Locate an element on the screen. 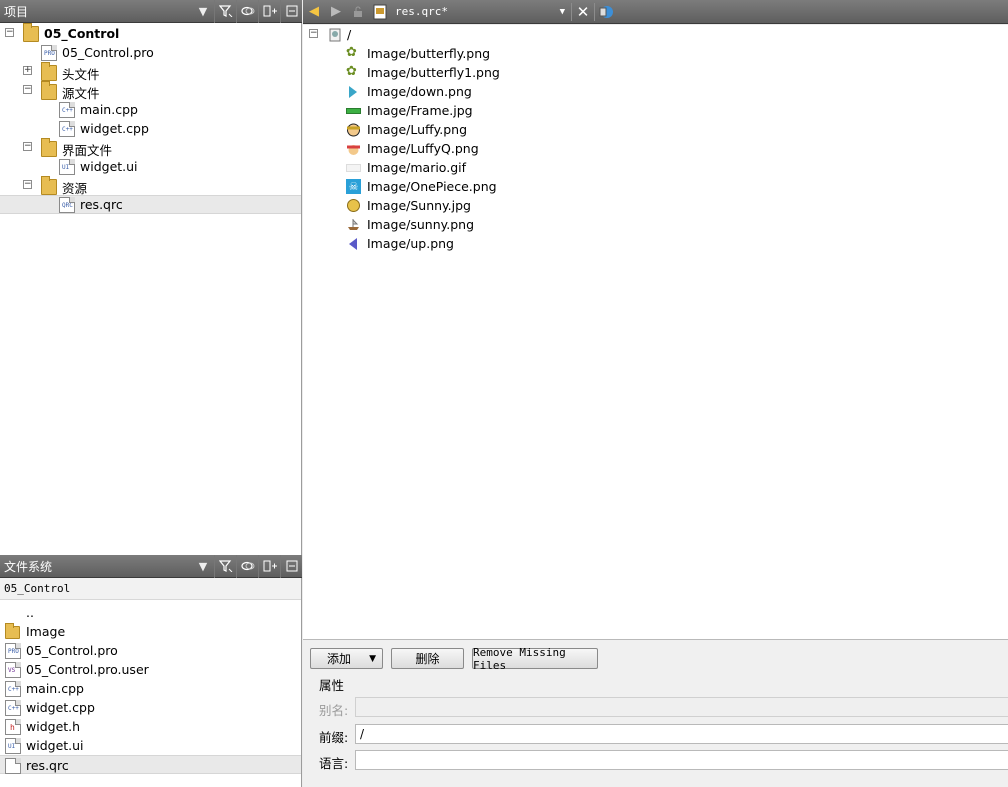 This screenshot has width=1008, height=787. luffyq-icon is located at coordinates (353, 150).